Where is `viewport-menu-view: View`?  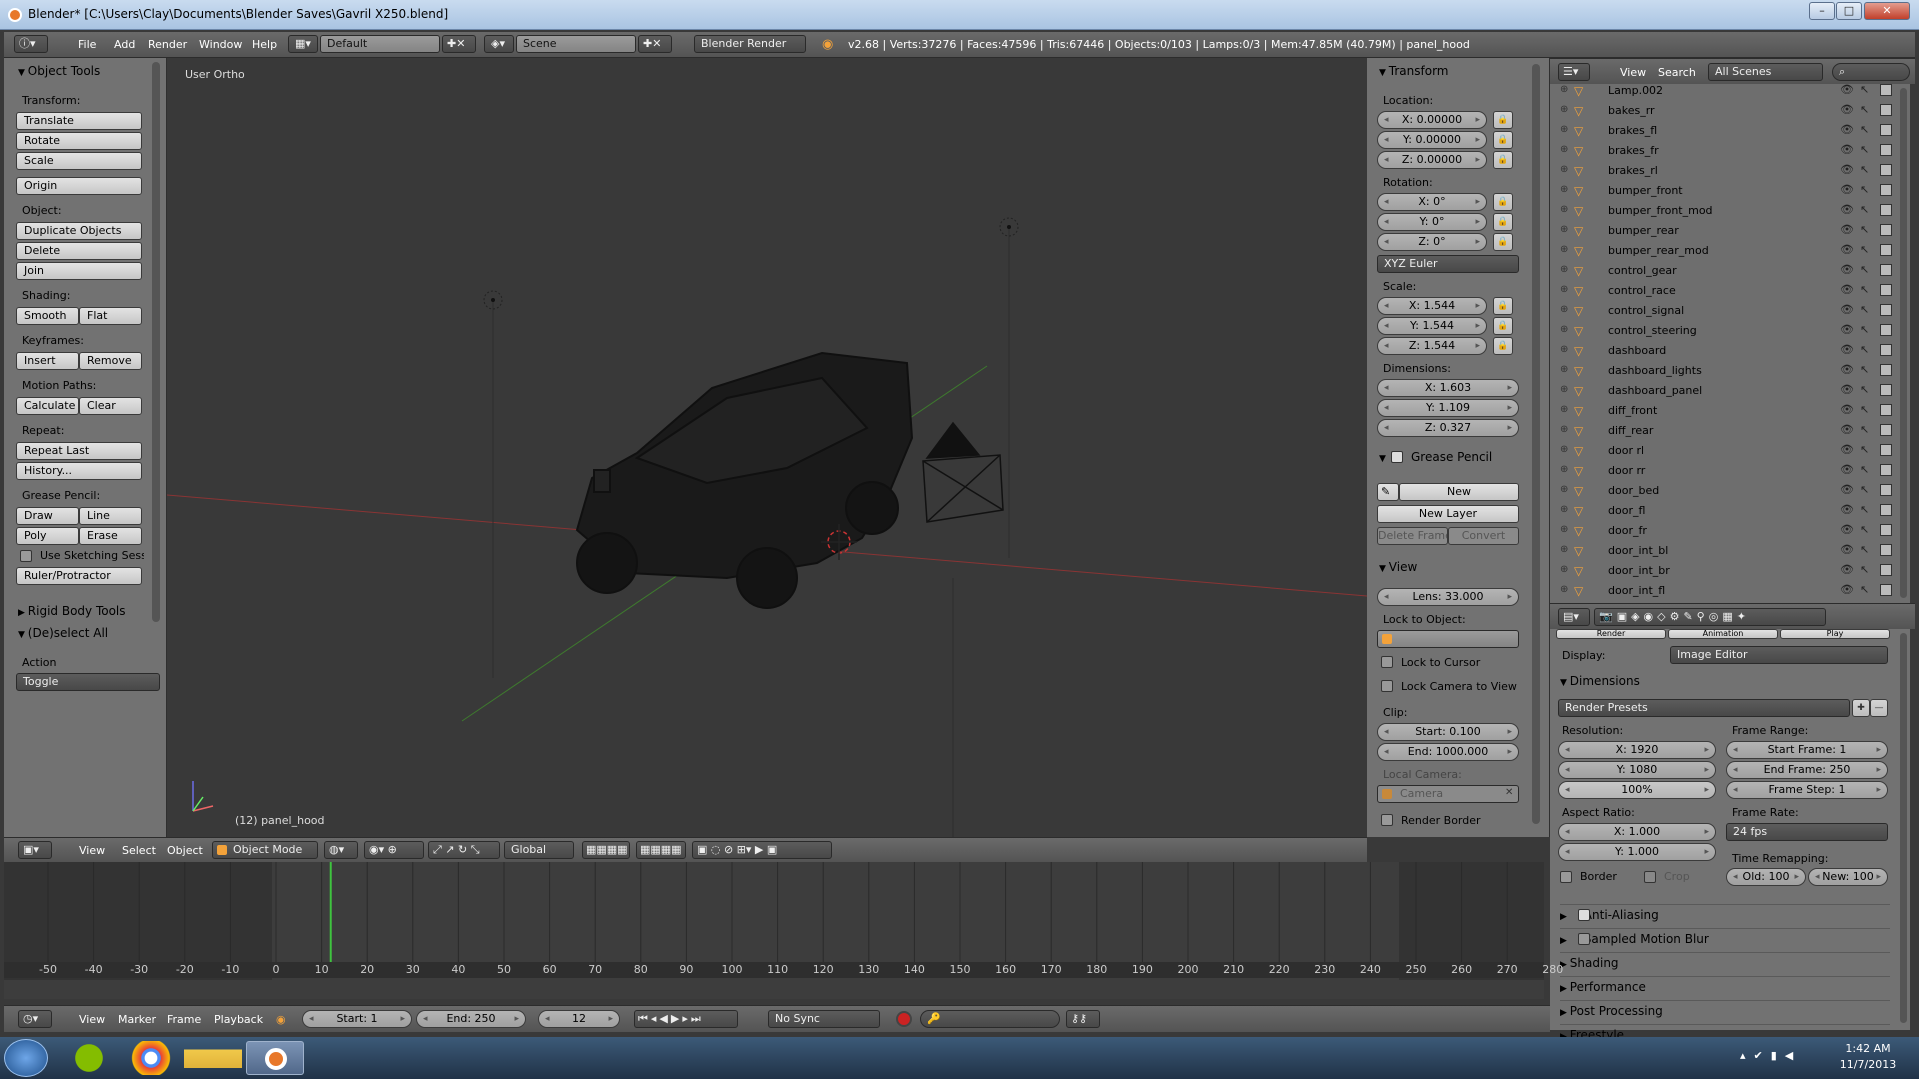 viewport-menu-view: View is located at coordinates (92, 850).